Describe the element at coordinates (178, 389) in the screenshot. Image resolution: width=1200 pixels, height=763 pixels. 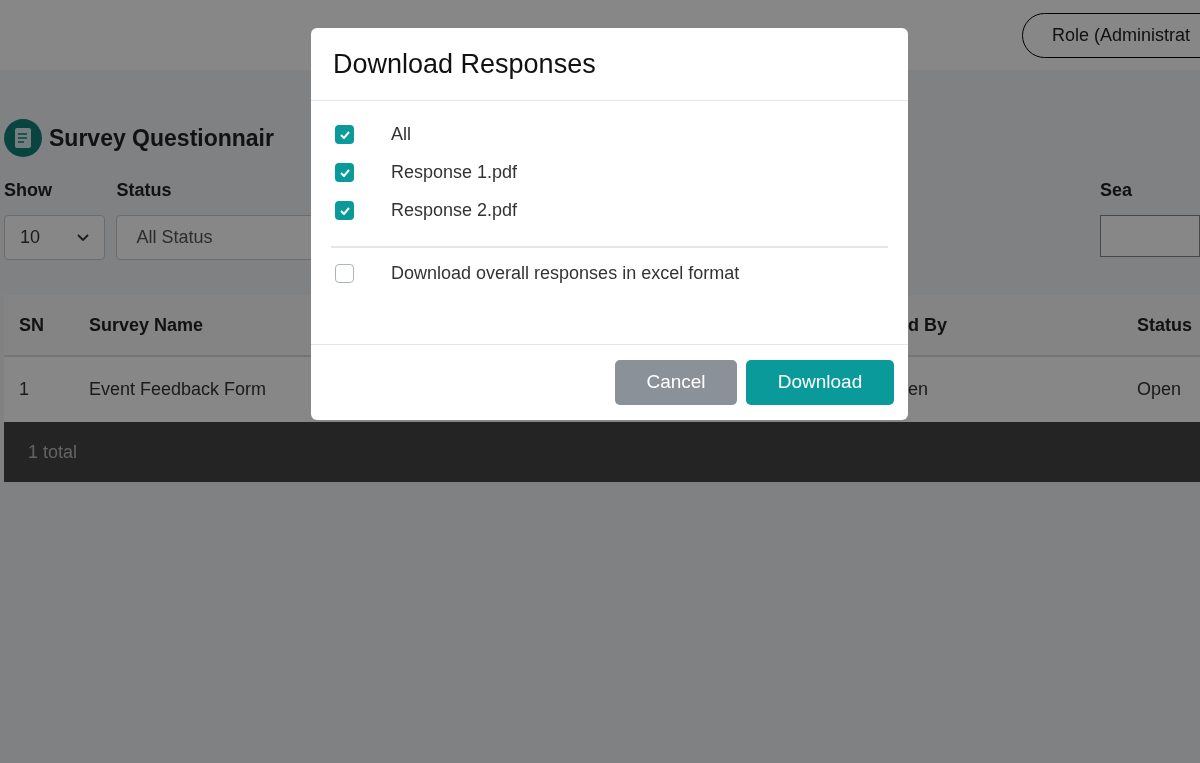
I see `table-cell: Event Feedback Form` at that location.